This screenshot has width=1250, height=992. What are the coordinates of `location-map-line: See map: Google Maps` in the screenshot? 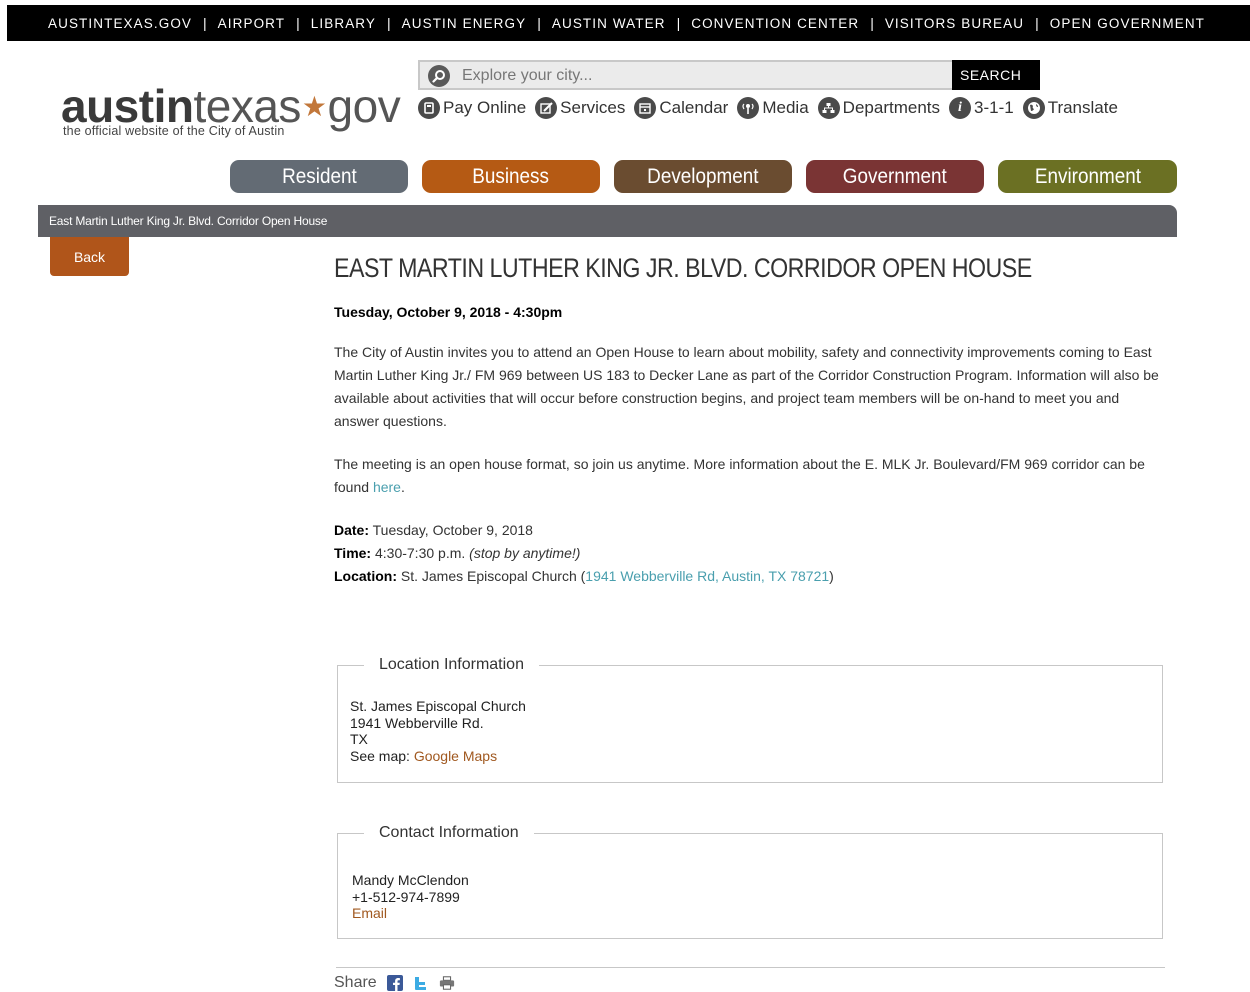 It's located at (424, 755).